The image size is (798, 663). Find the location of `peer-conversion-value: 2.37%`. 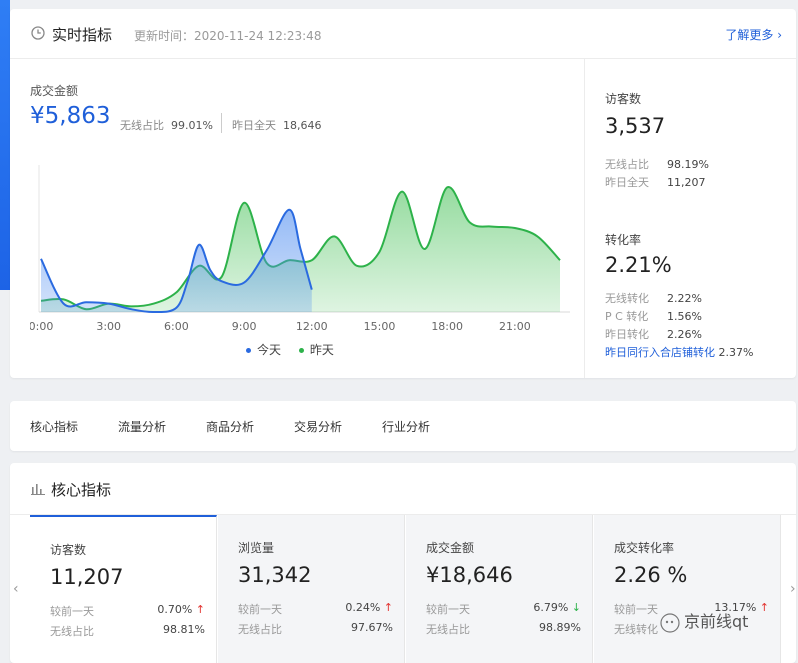

peer-conversion-value: 2.37% is located at coordinates (736, 352).